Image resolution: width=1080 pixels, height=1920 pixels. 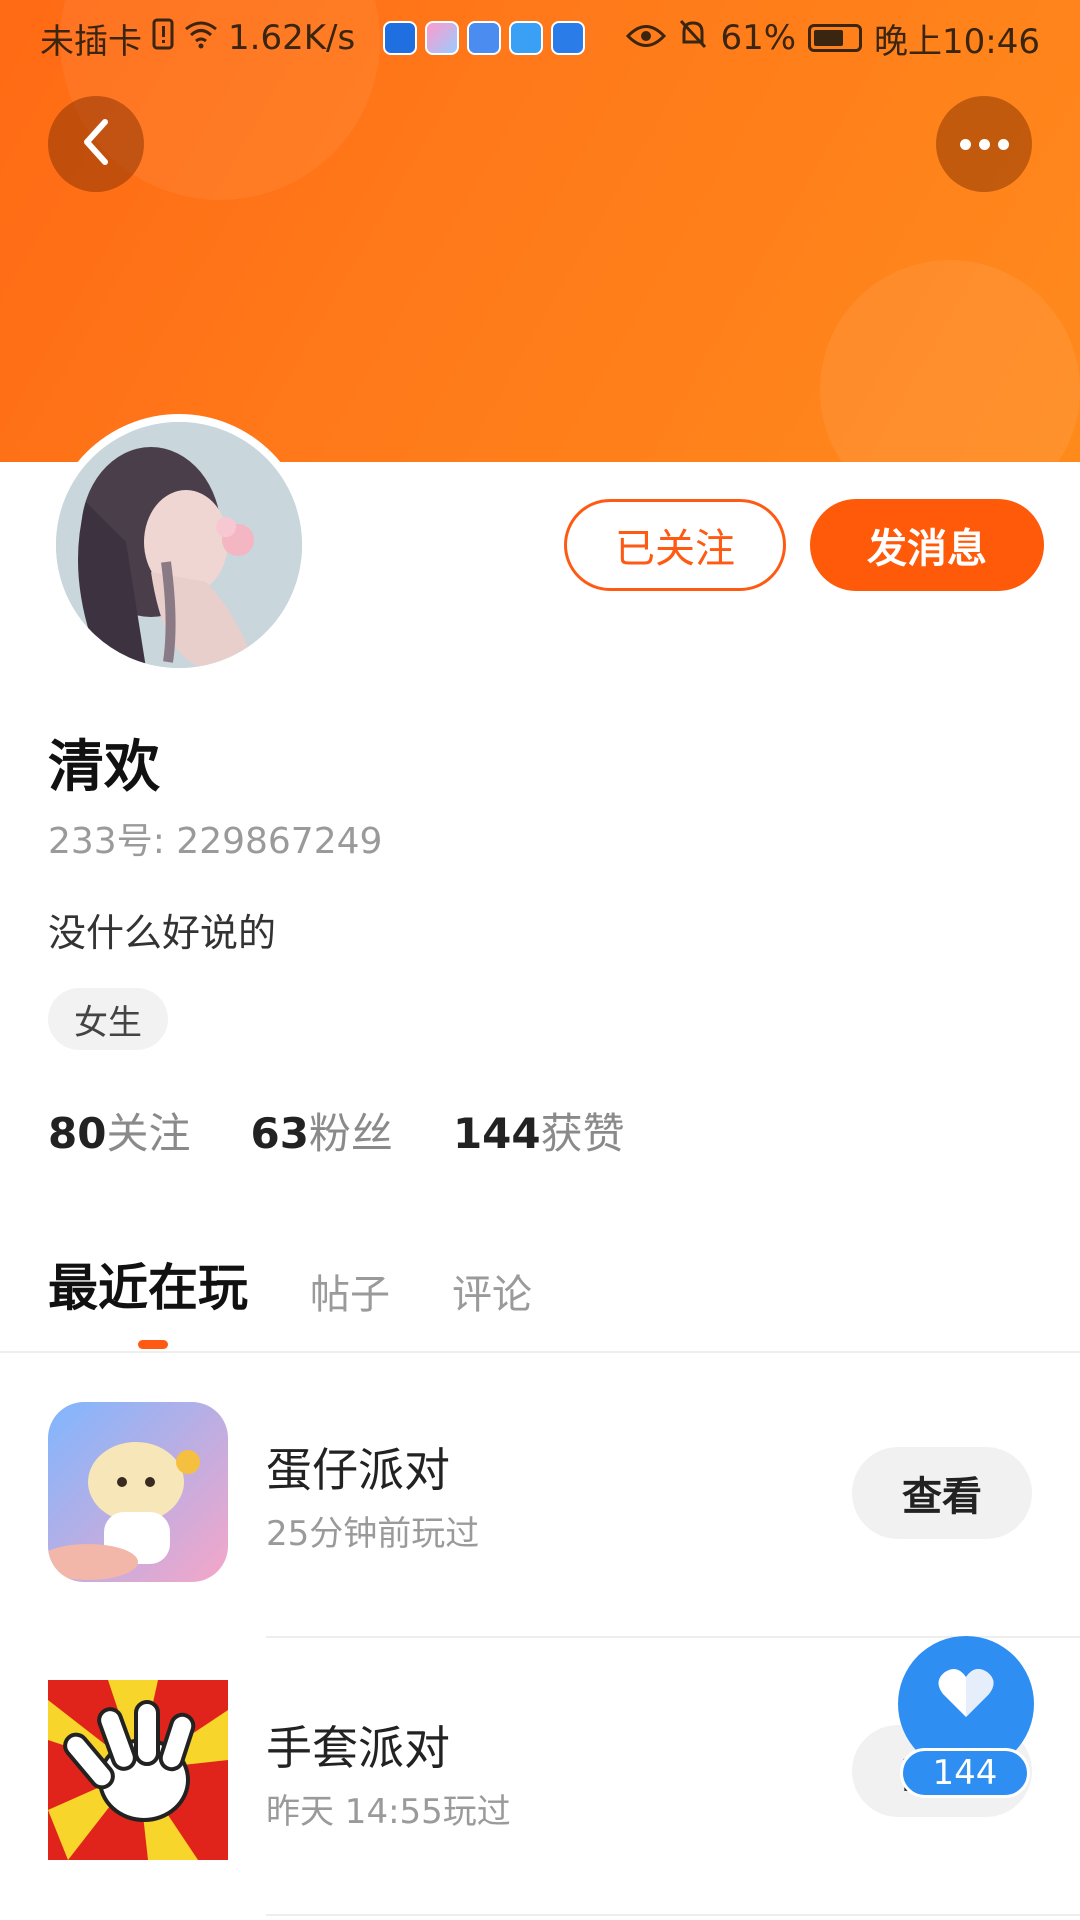 What do you see at coordinates (350, 1291) in the screenshot?
I see `tab-posts: 帖子` at bounding box center [350, 1291].